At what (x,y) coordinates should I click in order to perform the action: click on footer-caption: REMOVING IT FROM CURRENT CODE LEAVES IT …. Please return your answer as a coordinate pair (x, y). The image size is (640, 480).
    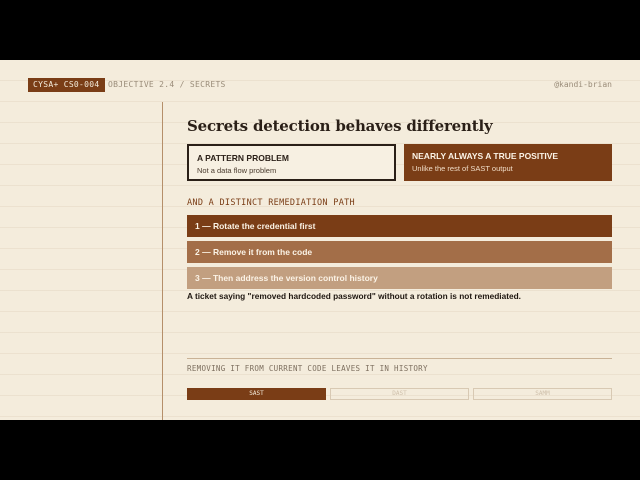
    Looking at the image, I should click on (307, 368).